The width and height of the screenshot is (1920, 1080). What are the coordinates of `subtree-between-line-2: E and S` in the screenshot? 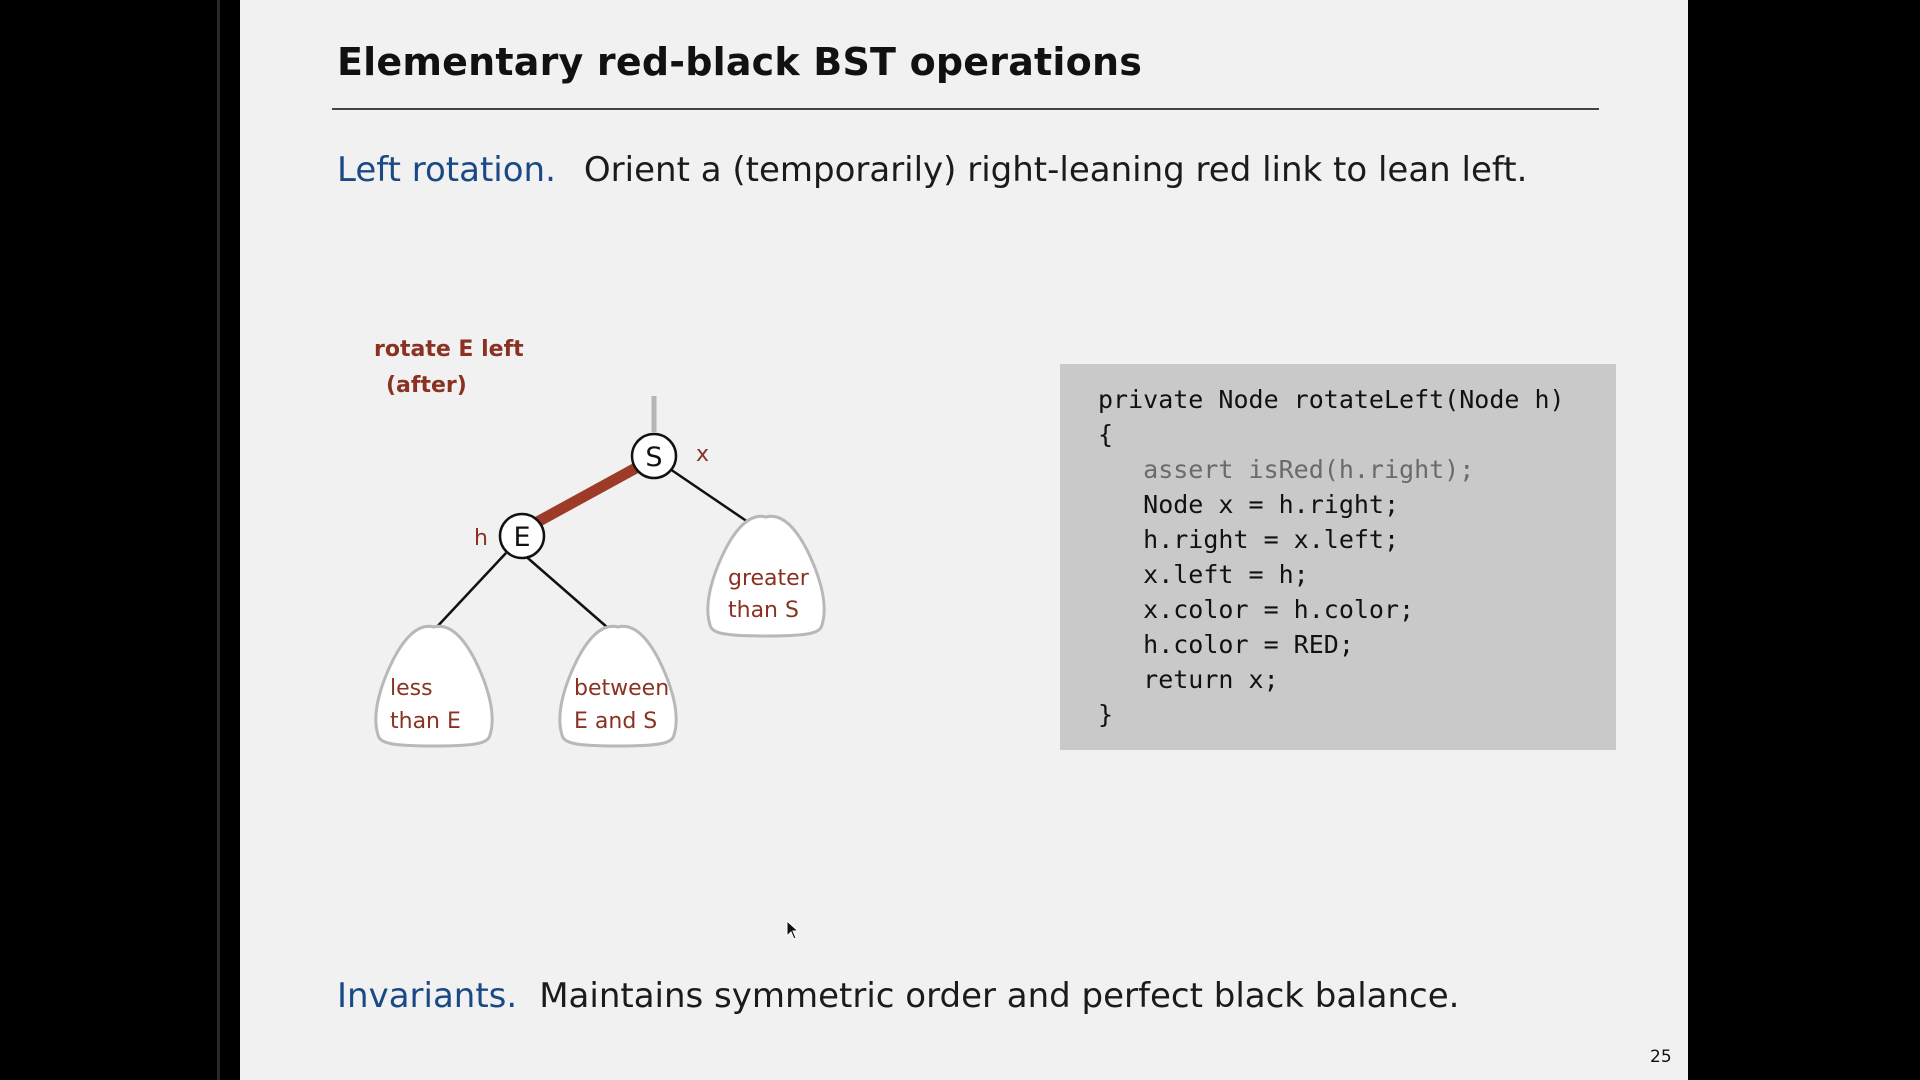 It's located at (615, 721).